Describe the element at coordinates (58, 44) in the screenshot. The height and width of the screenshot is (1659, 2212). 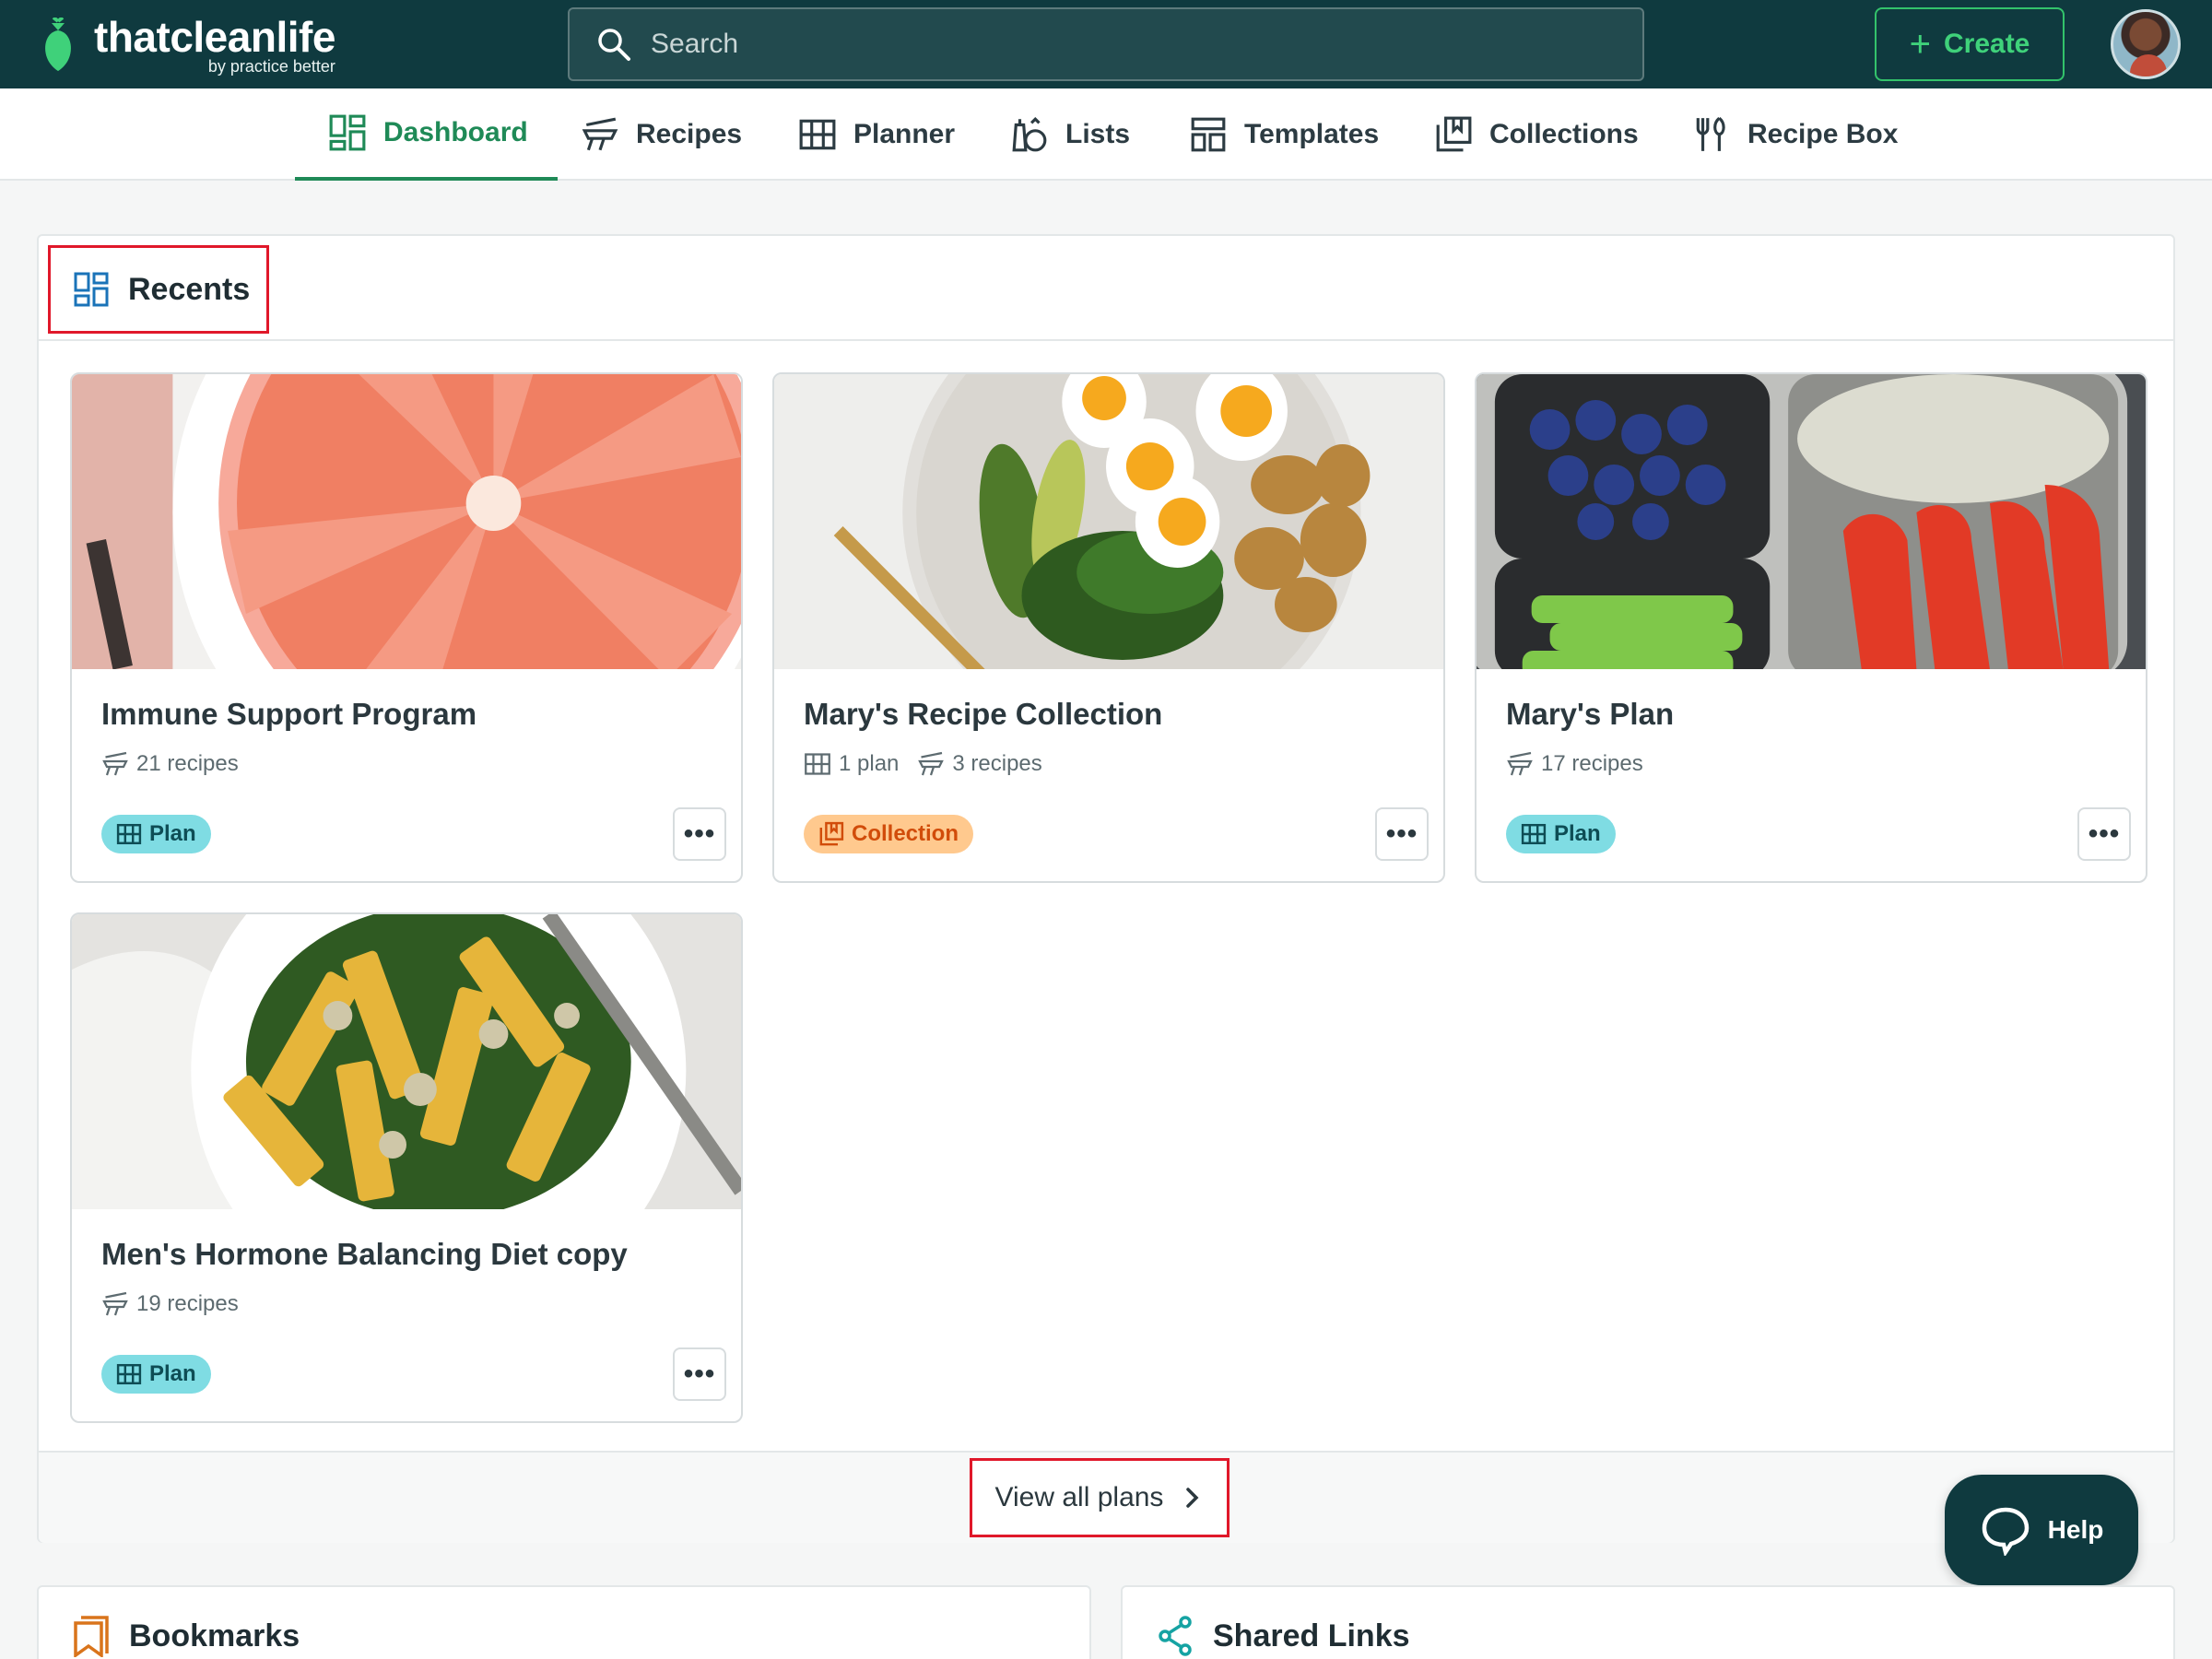
I see `logo-leaf-icon` at that location.